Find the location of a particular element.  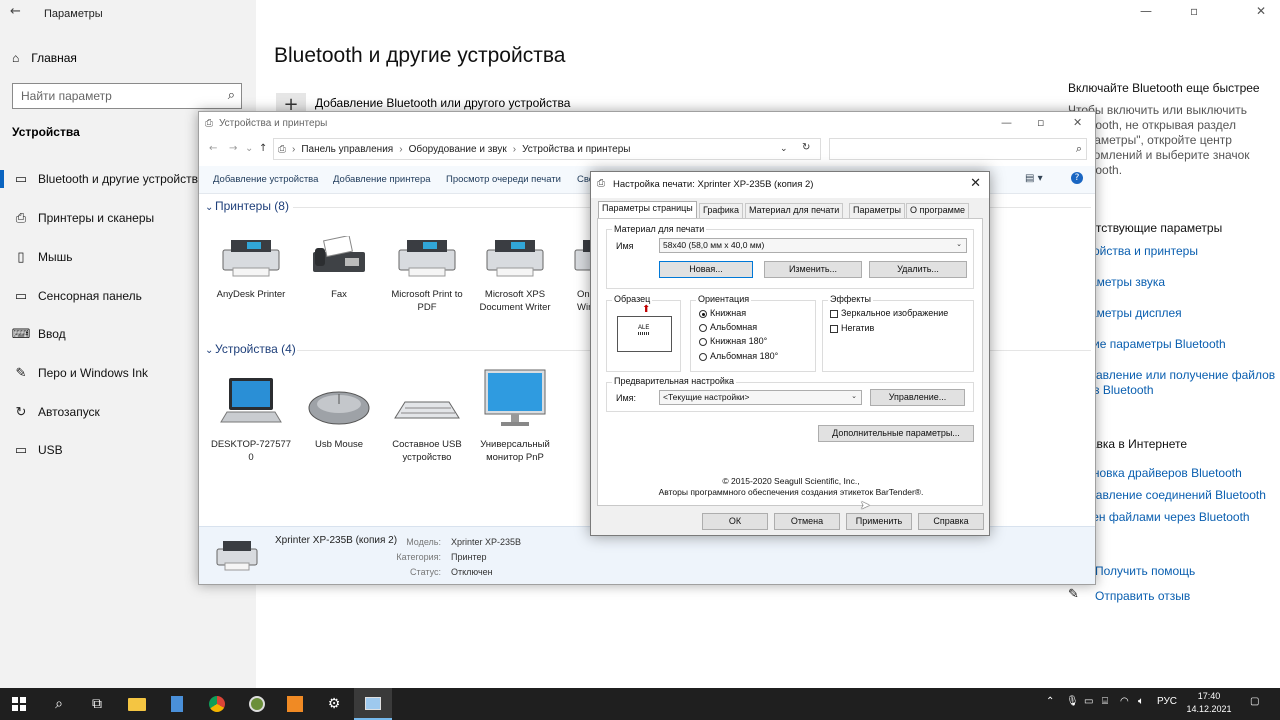

tab-page-setup: Параметры страницы is located at coordinates (647, 210).